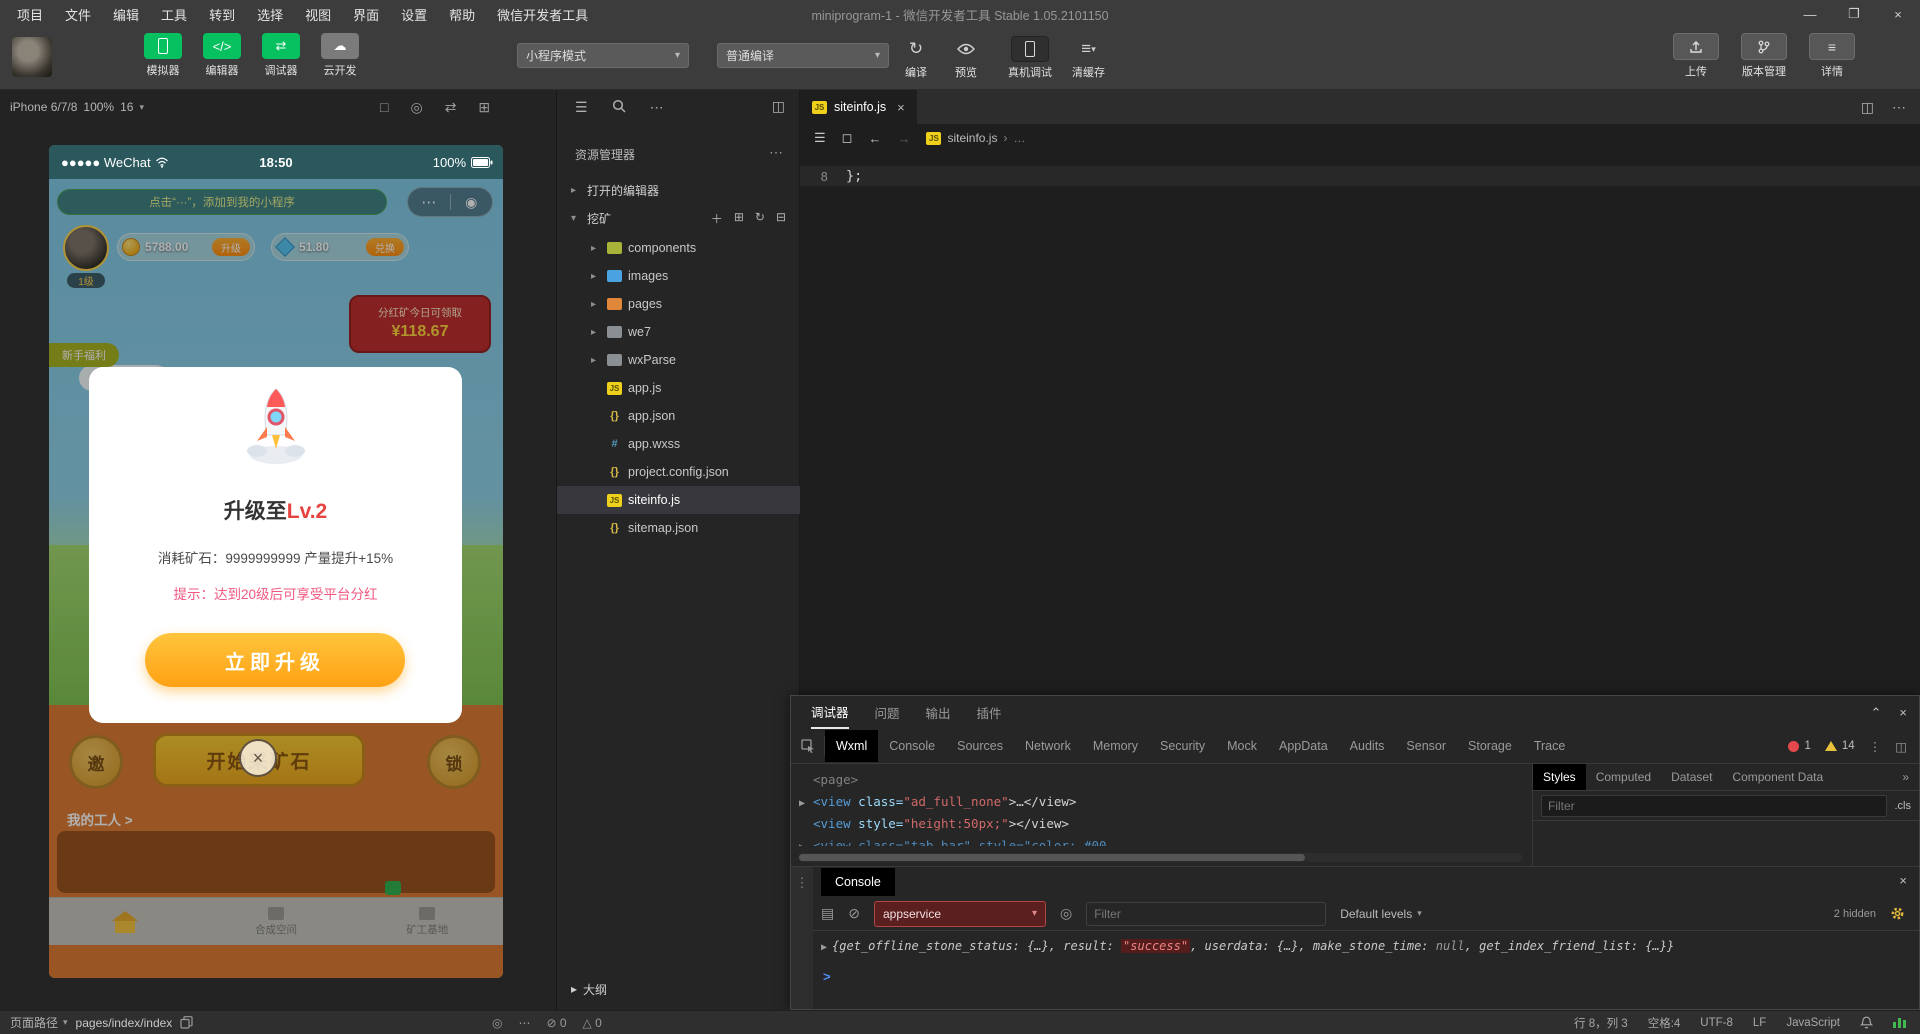 The height and width of the screenshot is (1034, 1920). I want to click on collapse-all-icon: ⊟, so click(781, 218).